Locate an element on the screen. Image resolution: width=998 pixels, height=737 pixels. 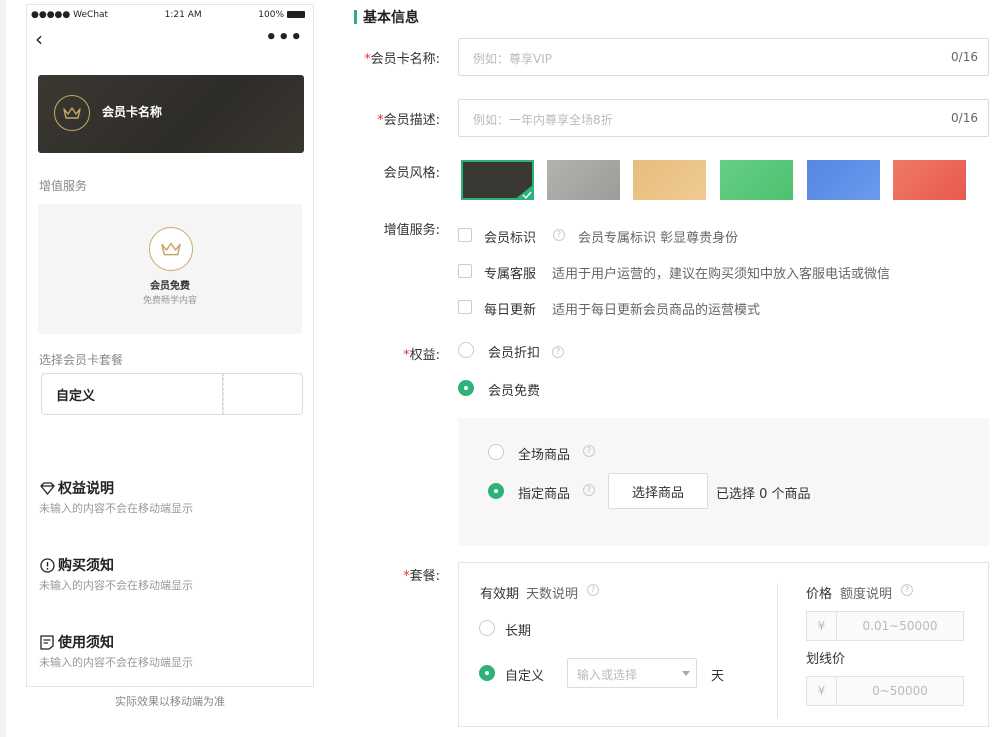
card-desc-count: 0/16 is located at coordinates (964, 118).